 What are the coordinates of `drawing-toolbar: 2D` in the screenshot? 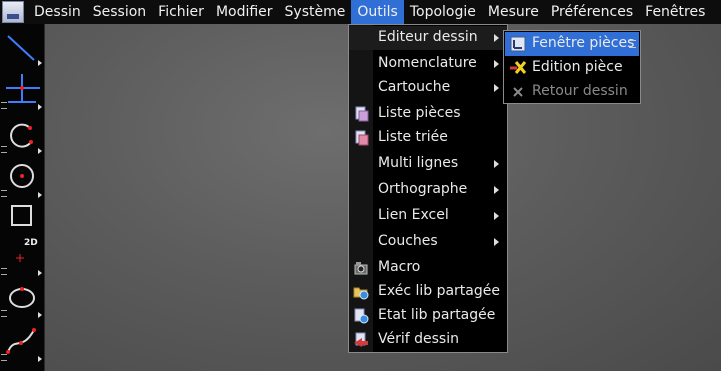 It's located at (22, 197).